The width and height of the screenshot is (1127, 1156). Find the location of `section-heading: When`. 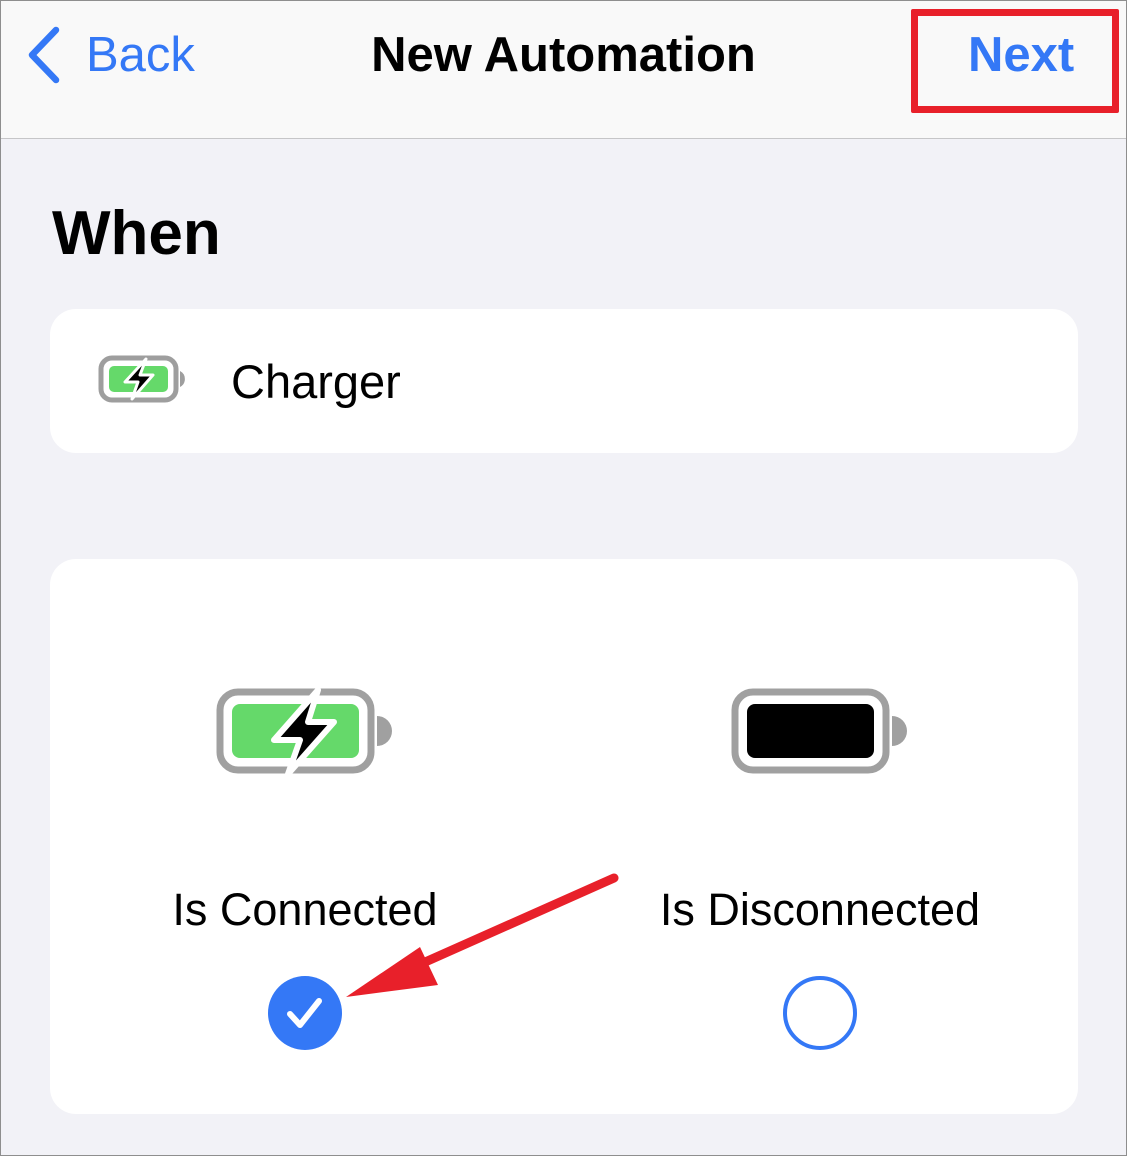

section-heading: When is located at coordinates (136, 233).